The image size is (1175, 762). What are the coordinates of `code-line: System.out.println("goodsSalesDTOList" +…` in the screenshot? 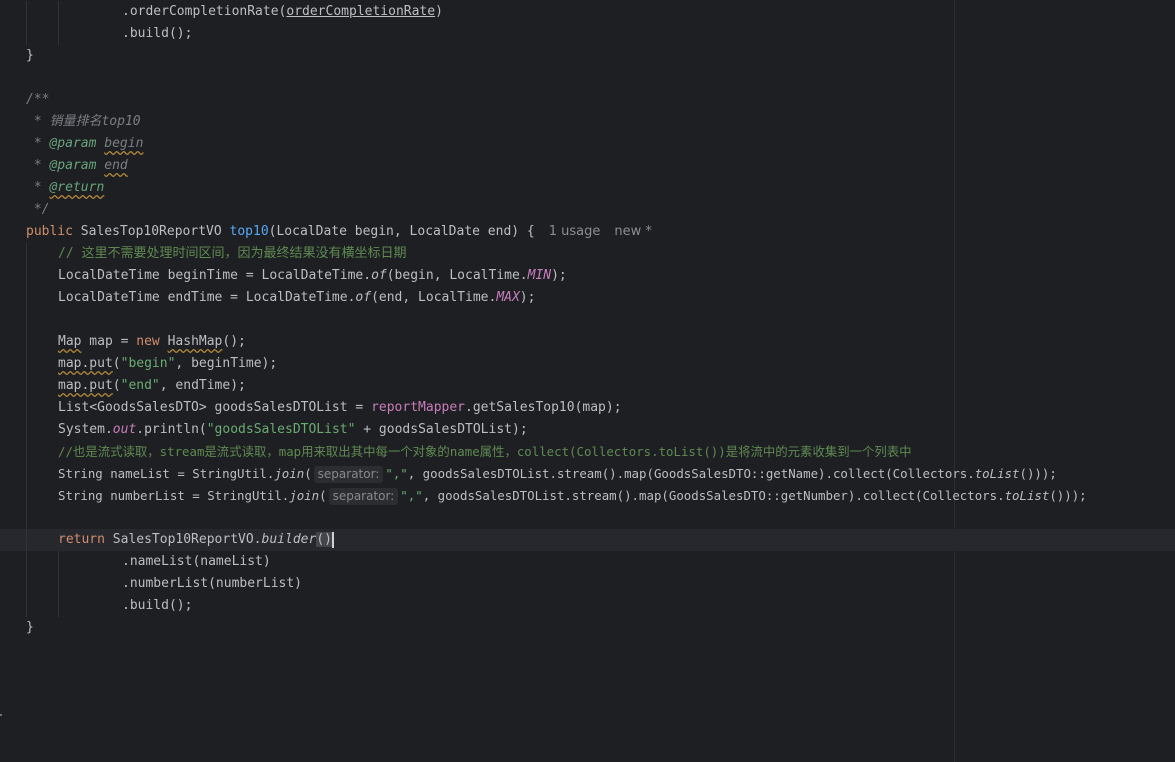 It's located at (587, 430).